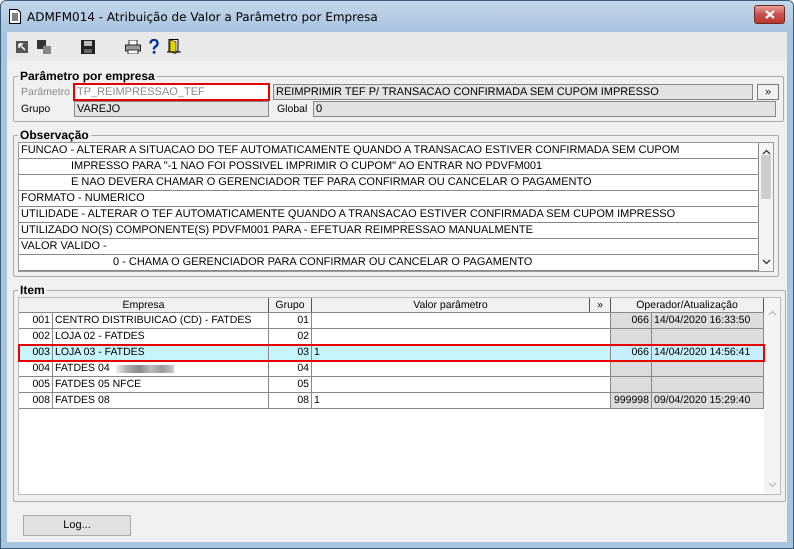  I want to click on description-field: REIMPRIMIR TEF P/ TRANSACAO CONFIRMADA SEM CUPOM IMPRESSO, so click(513, 92).